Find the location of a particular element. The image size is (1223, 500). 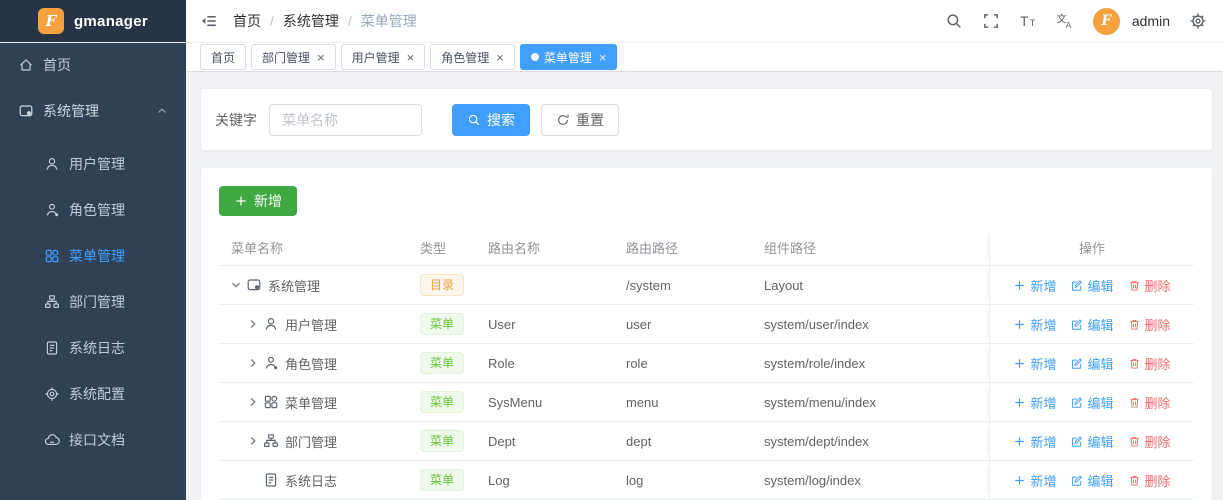

search-button: 搜索 is located at coordinates (491, 119).